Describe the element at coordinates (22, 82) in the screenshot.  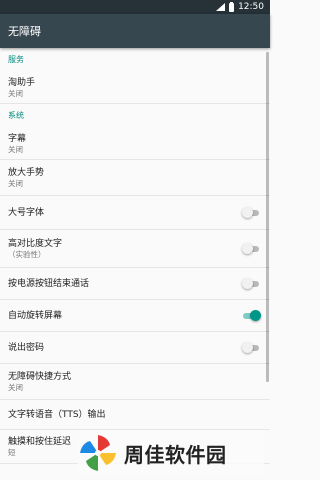
I see `item-title: 淘助手` at that location.